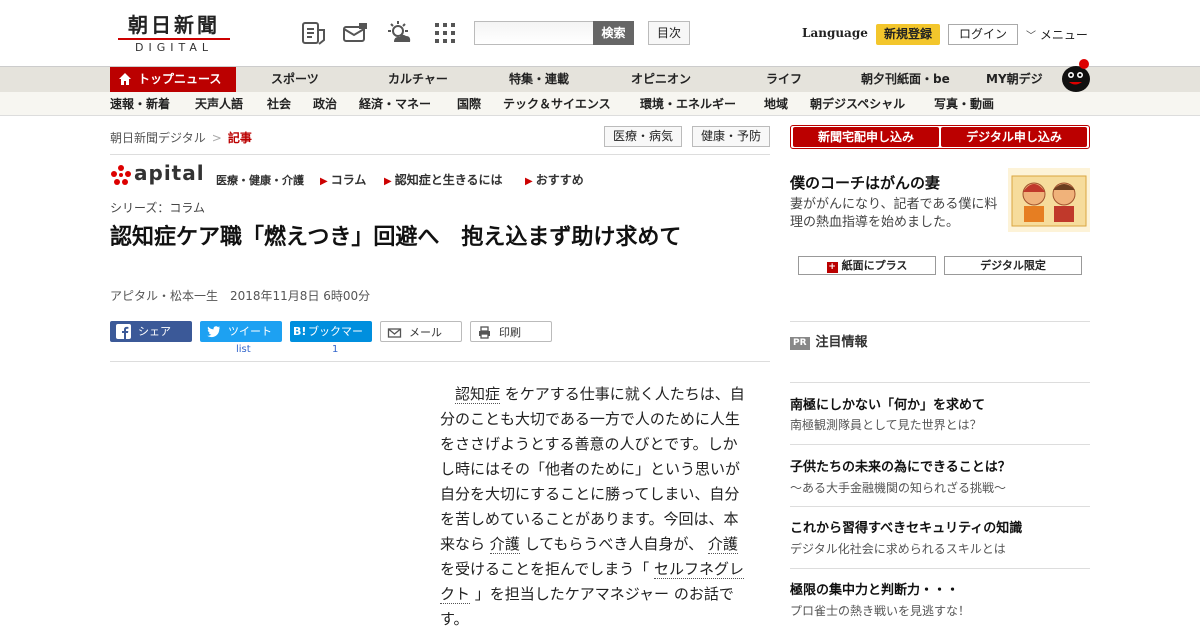 This screenshot has width=1200, height=630. Describe the element at coordinates (800, 343) in the screenshot. I see `pr-badge: PR` at that location.